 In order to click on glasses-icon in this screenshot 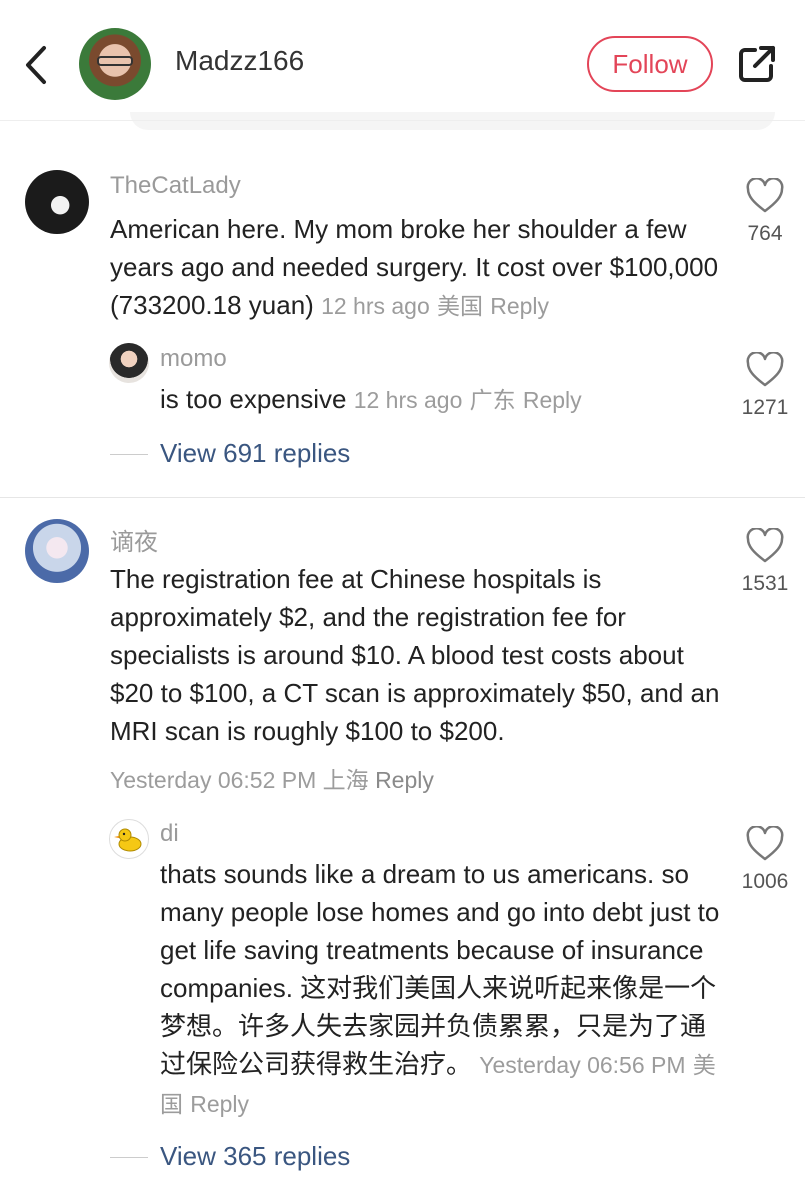, I will do `click(115, 61)`.